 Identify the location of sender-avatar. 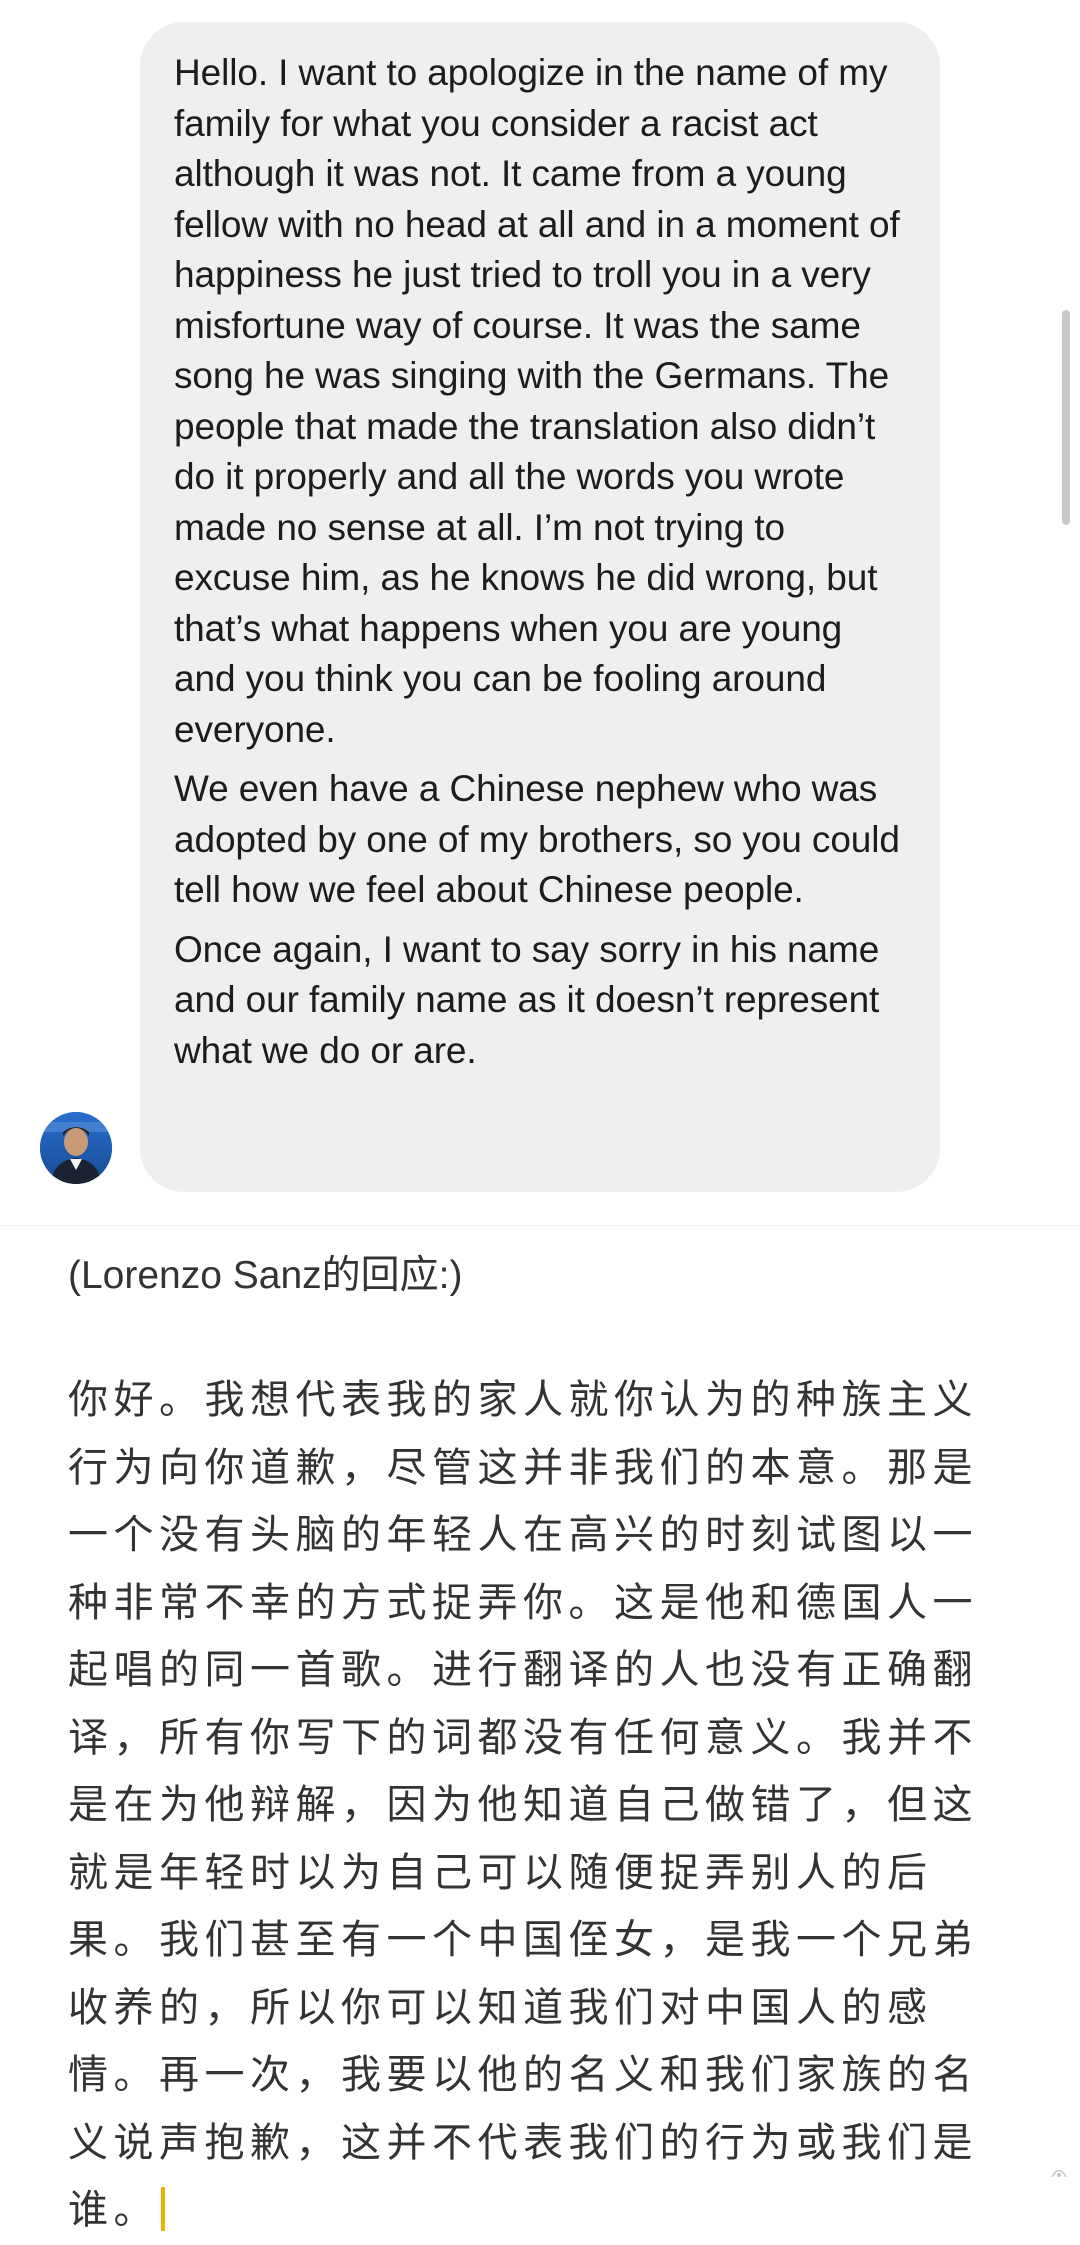
(76, 1148).